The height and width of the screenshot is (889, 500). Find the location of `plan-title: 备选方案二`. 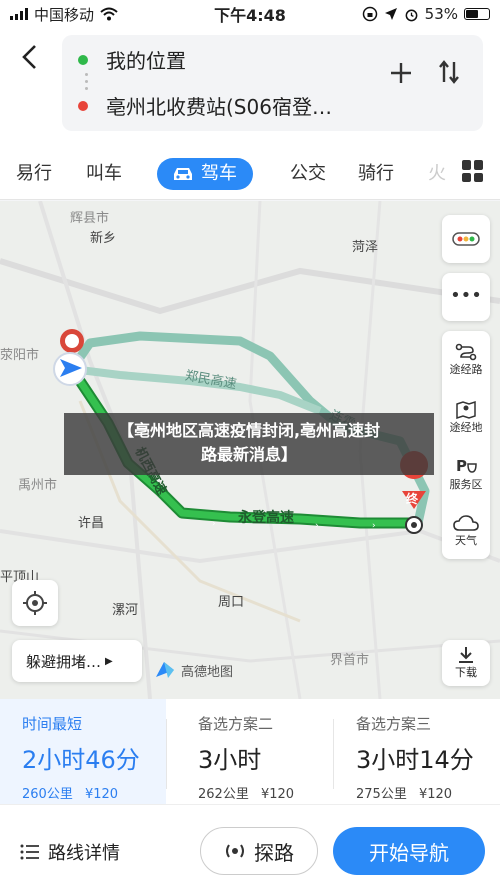

plan-title: 备选方案二 is located at coordinates (236, 724).